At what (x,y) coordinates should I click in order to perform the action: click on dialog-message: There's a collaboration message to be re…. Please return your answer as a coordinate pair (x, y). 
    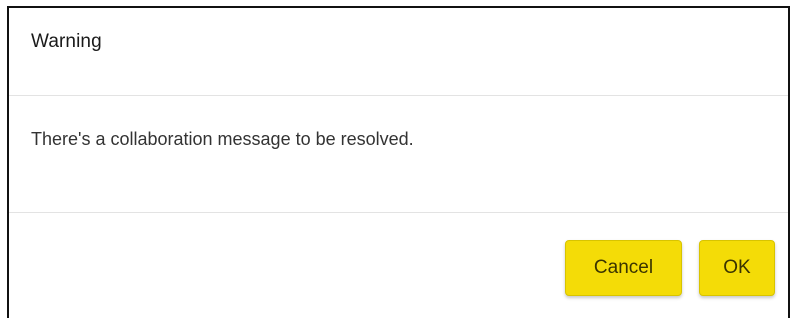
    Looking at the image, I should click on (222, 139).